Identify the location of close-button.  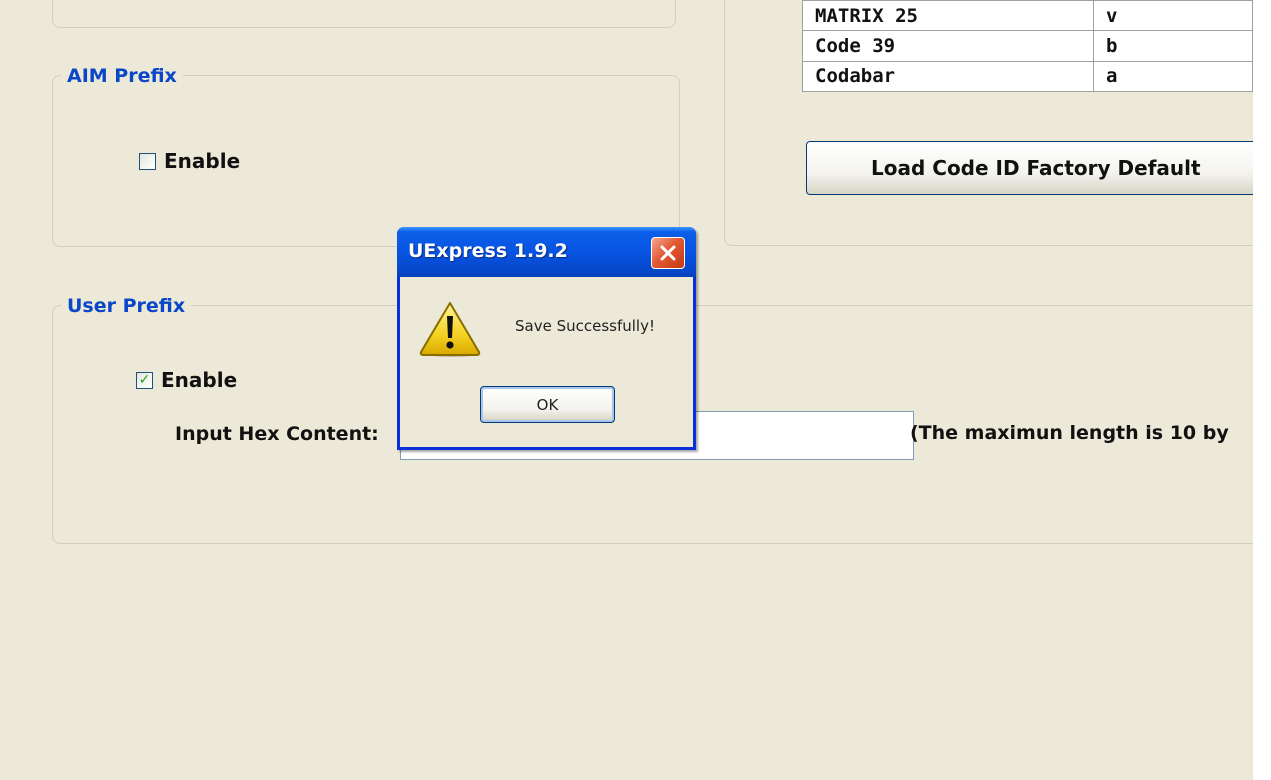
(668, 253).